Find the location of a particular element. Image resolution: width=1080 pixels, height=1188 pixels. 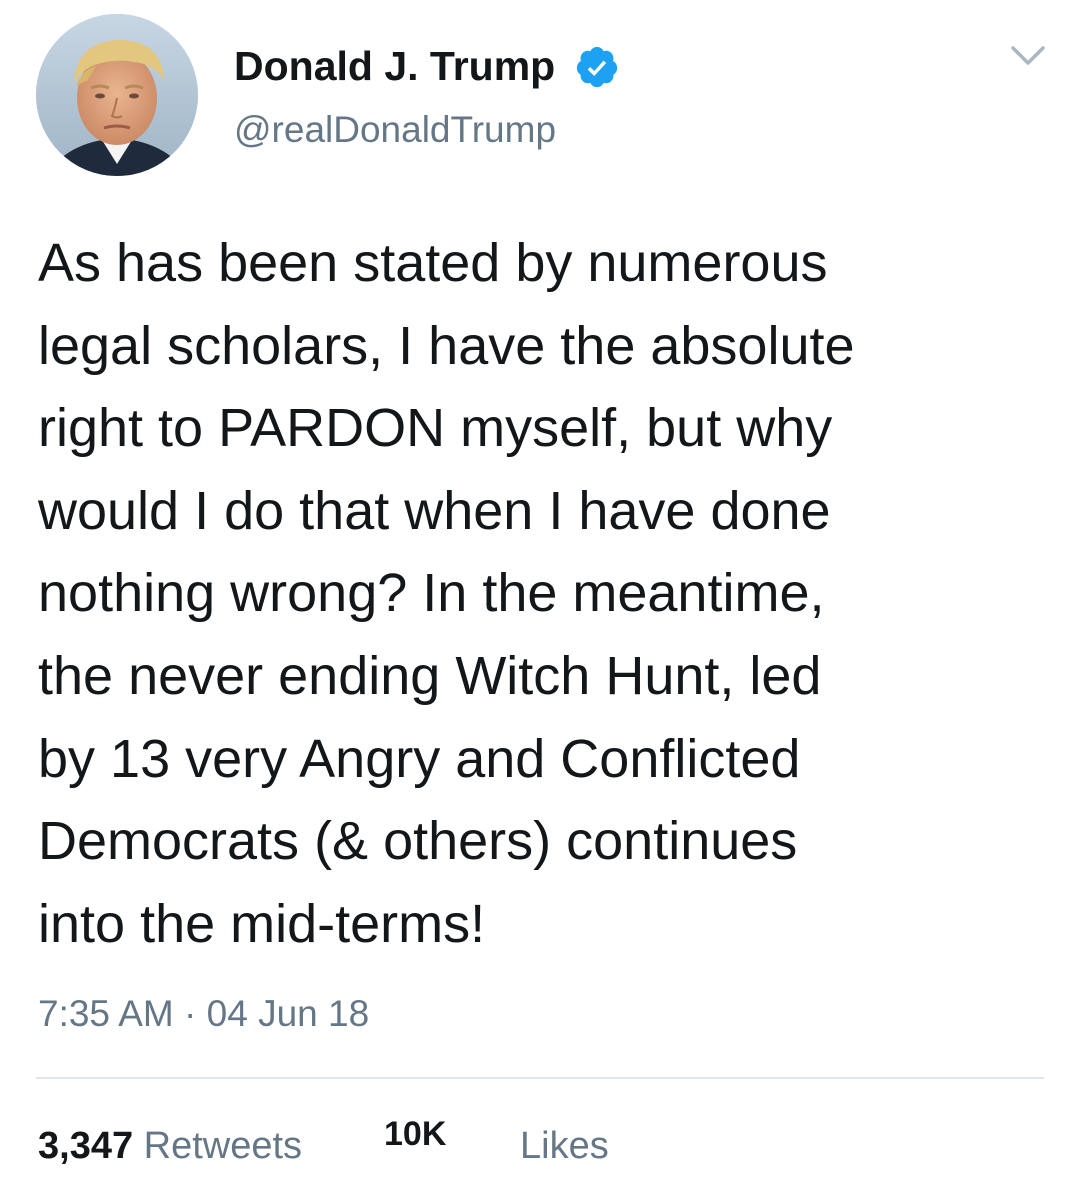

author-display-name: Donald J. Trump is located at coordinates (394, 66).